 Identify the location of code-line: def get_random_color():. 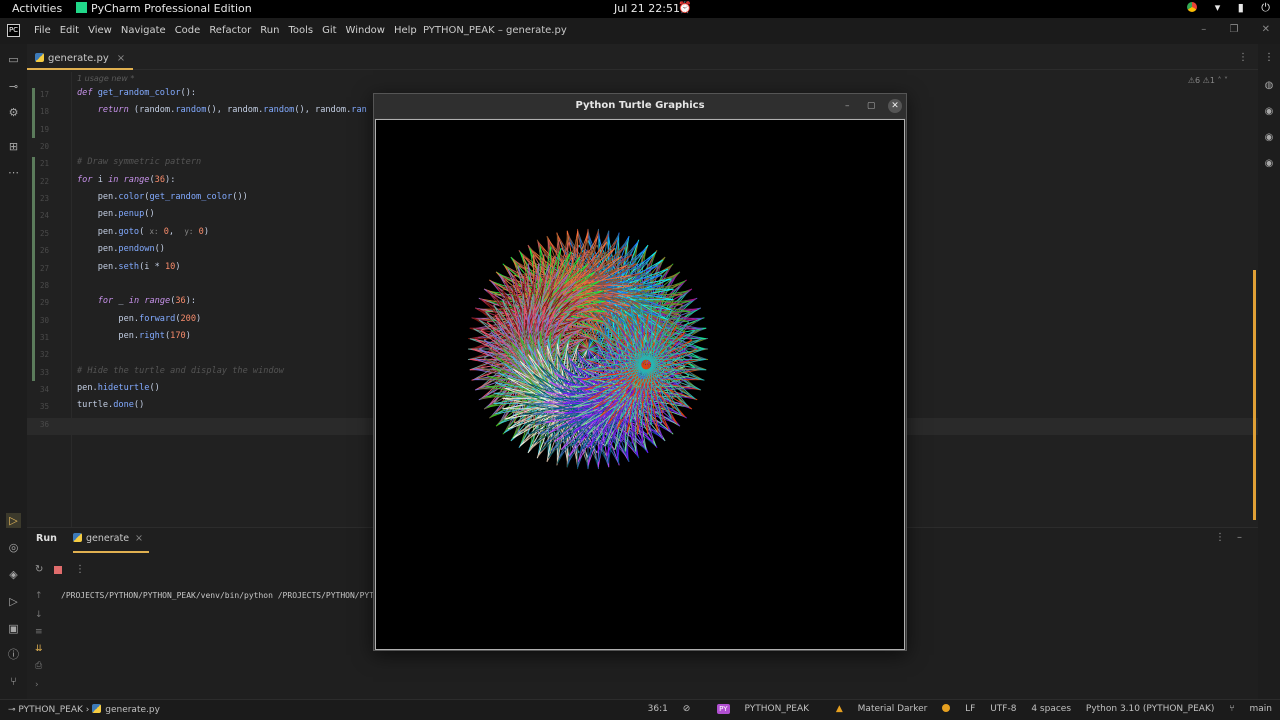
(136, 93).